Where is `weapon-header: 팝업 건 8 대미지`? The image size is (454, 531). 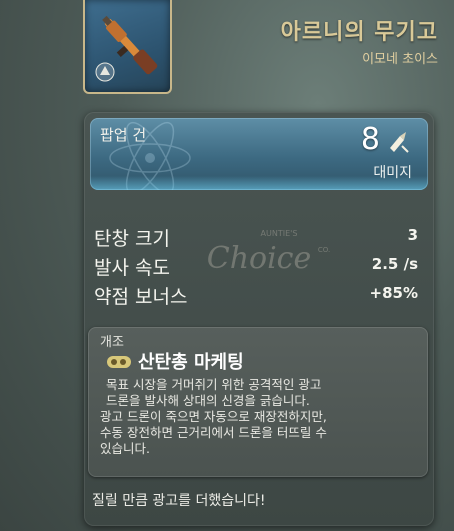 weapon-header: 팝업 건 8 대미지 is located at coordinates (259, 154).